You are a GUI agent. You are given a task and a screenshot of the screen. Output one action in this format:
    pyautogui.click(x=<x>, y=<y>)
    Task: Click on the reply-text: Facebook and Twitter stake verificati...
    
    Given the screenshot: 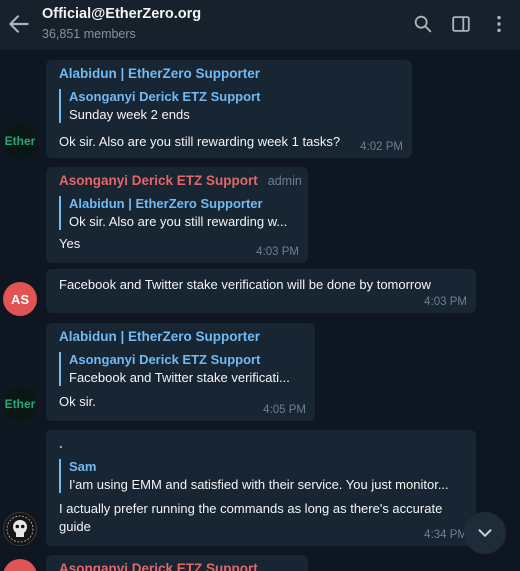 What is the action you would take?
    pyautogui.click(x=179, y=377)
    